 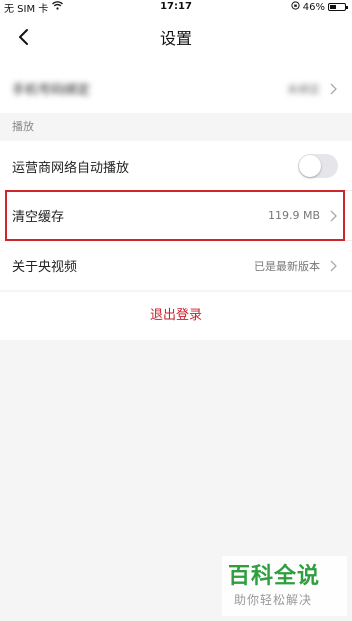 What do you see at coordinates (176, 7) in the screenshot?
I see `status-bar: 无 SIM 卡 17:17 46%` at bounding box center [176, 7].